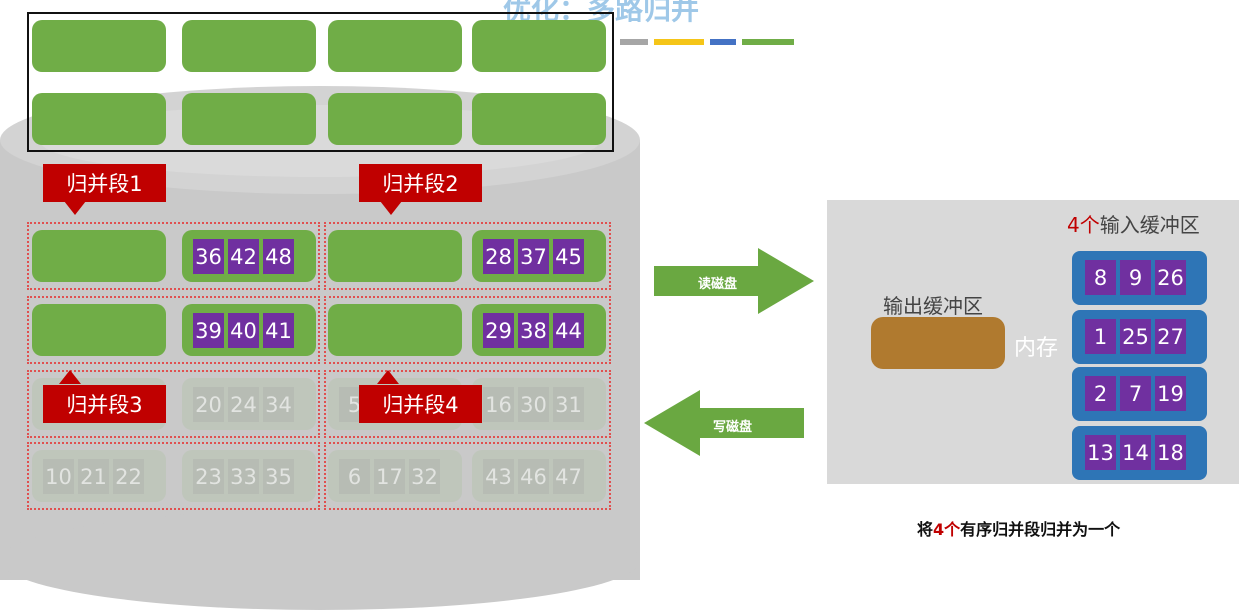 The image size is (1239, 610). What do you see at coordinates (679, 42) in the screenshot?
I see `title-underline-yellow` at bounding box center [679, 42].